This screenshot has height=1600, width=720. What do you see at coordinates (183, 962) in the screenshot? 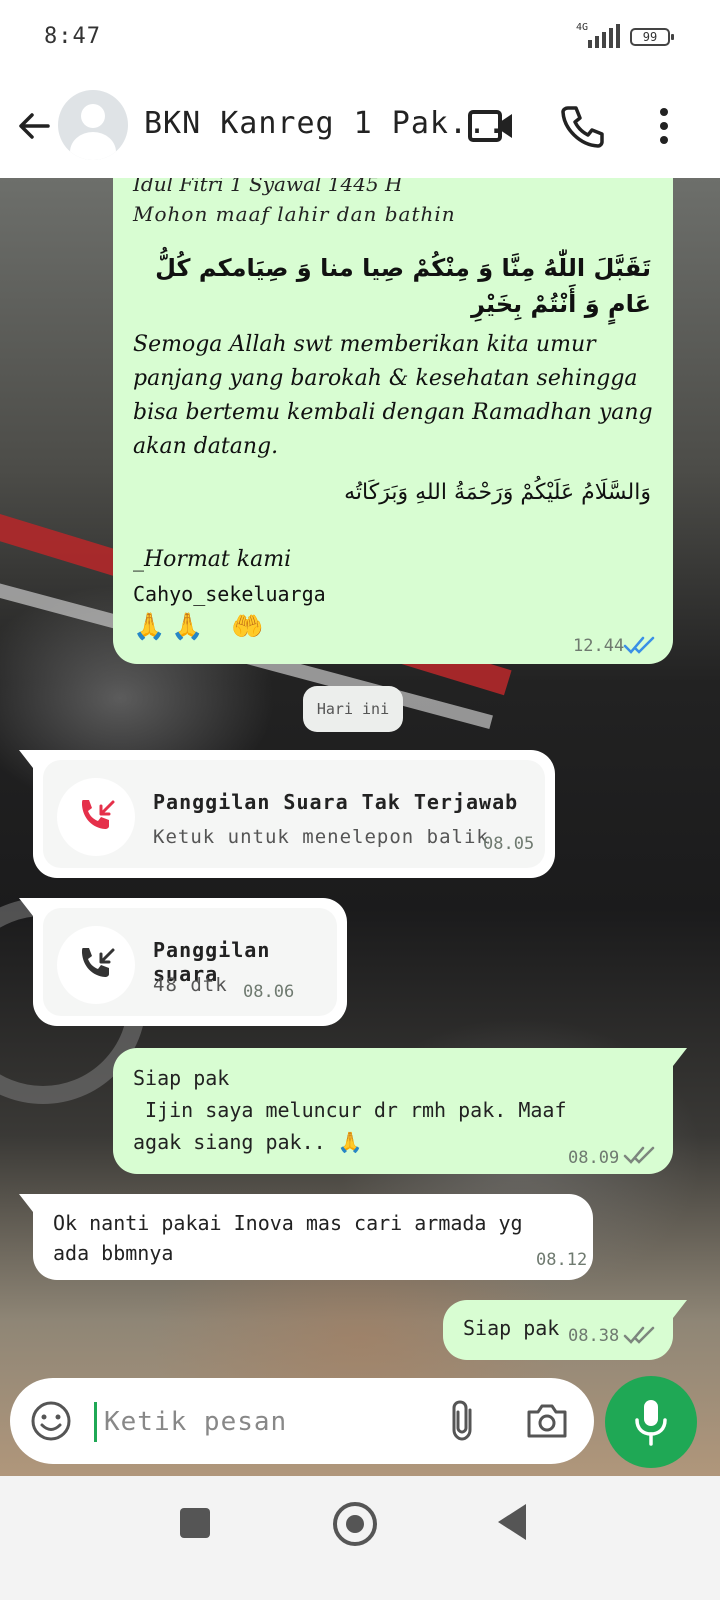
I see `voice-call-message: Panggilan suara 48 dtk 08.06` at bounding box center [183, 962].